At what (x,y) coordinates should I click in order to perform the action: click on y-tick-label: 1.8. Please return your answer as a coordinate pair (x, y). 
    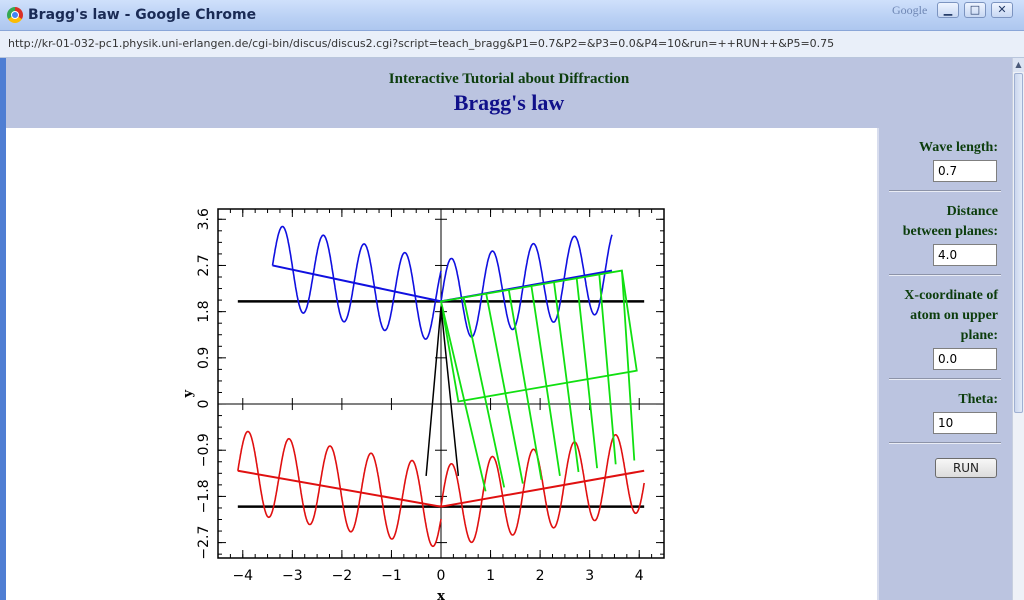
    Looking at the image, I should click on (204, 312).